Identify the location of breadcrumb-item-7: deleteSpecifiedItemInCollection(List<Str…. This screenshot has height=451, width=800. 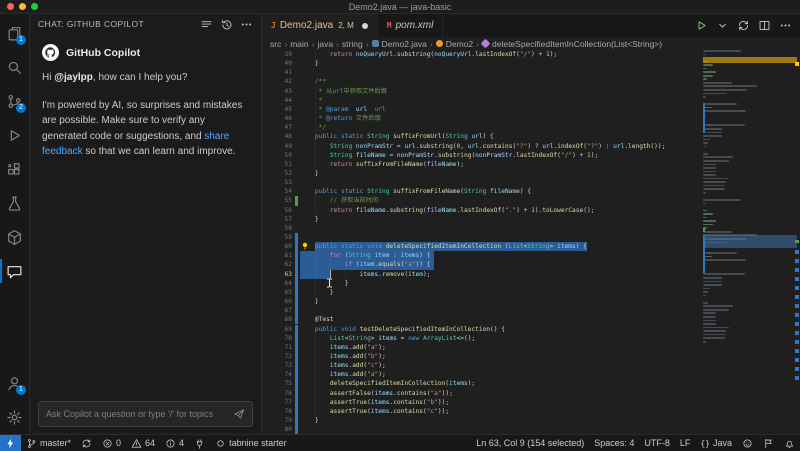
(571, 44).